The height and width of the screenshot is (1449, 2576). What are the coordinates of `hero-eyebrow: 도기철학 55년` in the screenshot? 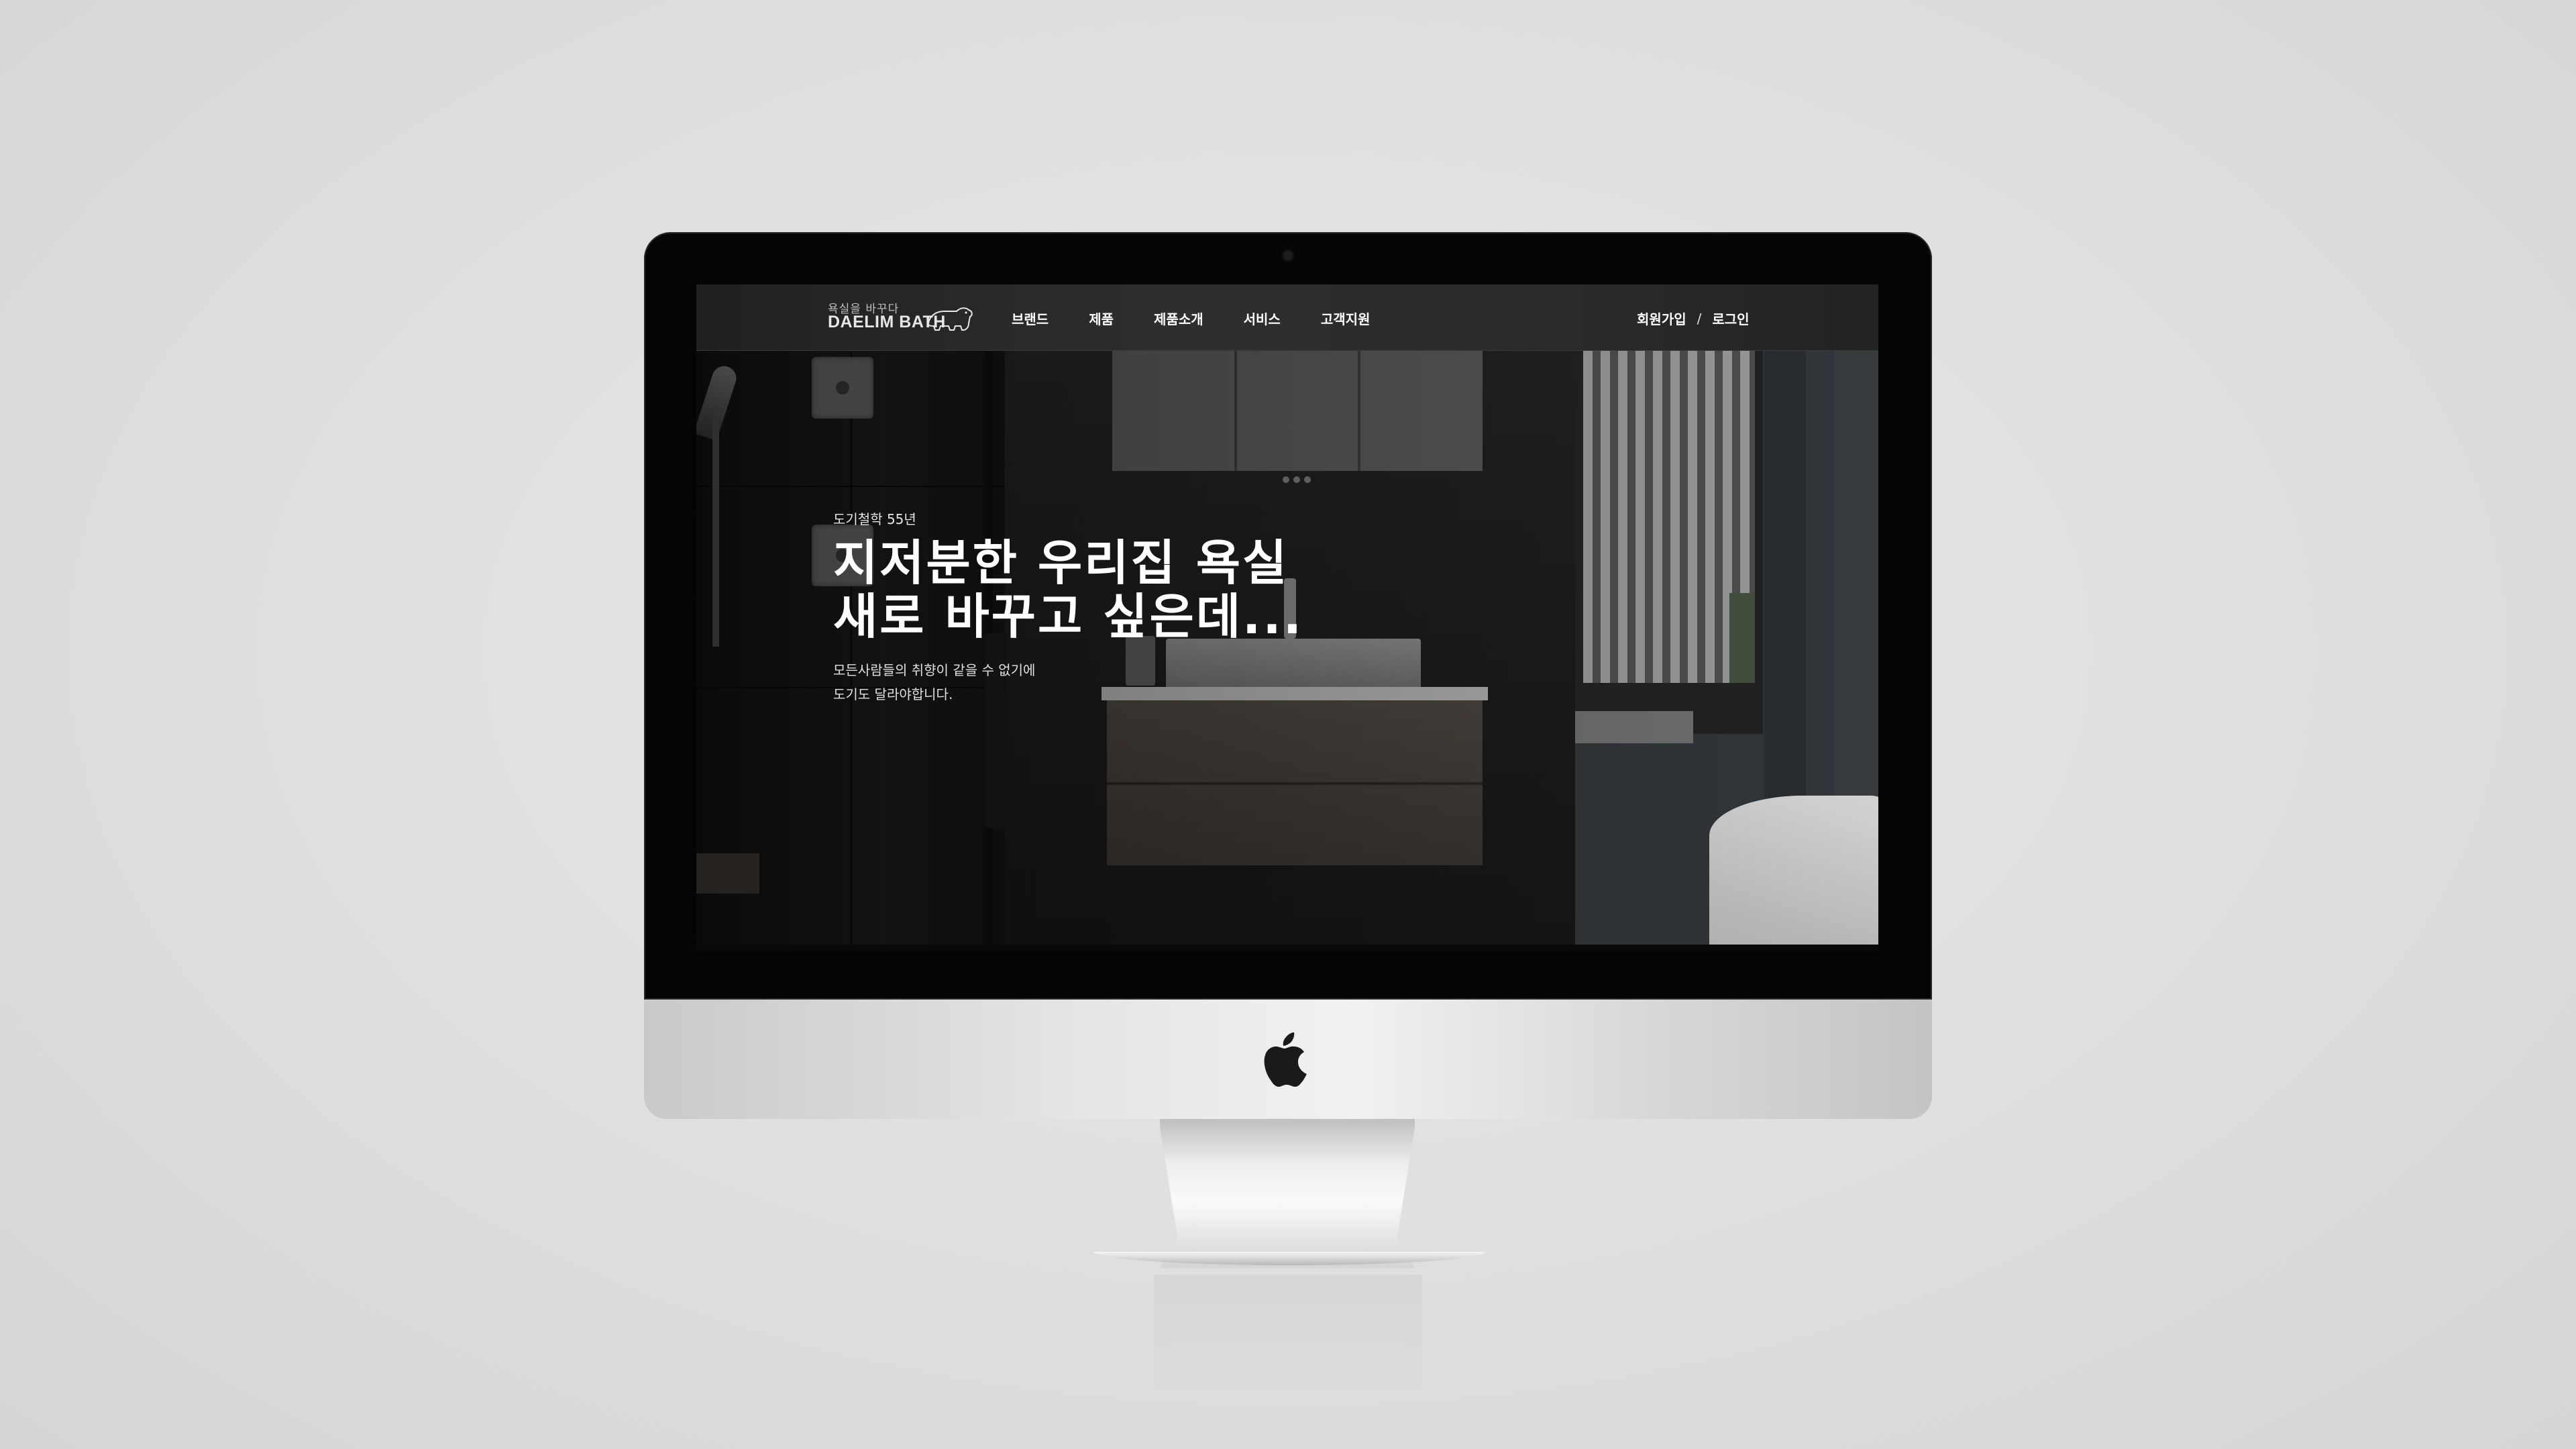 It's located at (874, 519).